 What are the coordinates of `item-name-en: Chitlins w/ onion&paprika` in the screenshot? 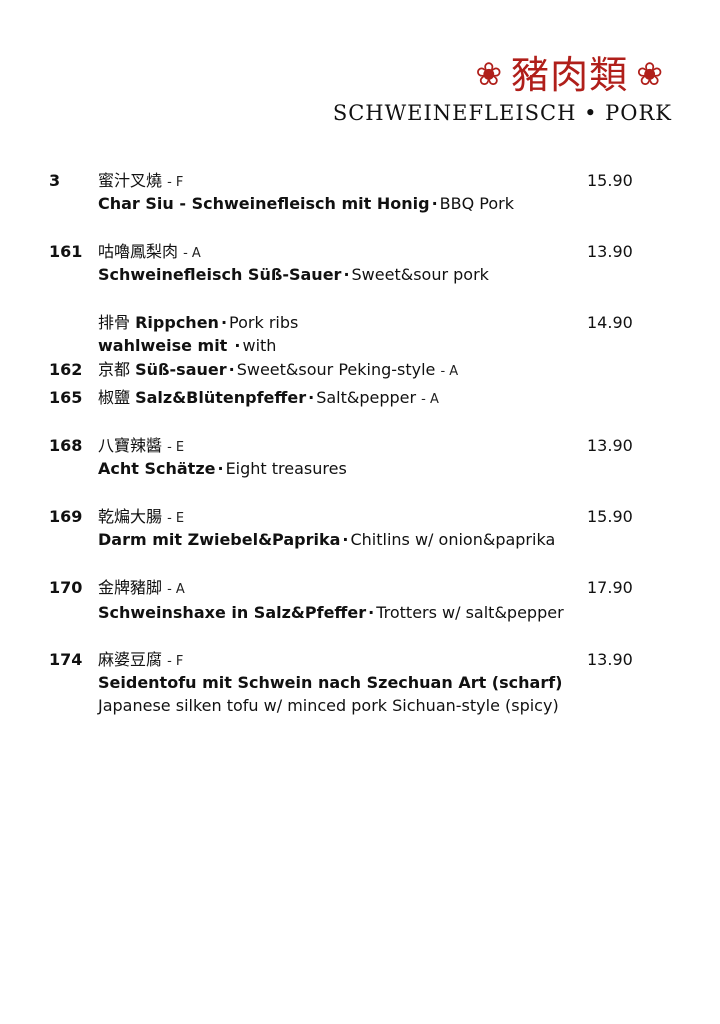 It's located at (453, 539).